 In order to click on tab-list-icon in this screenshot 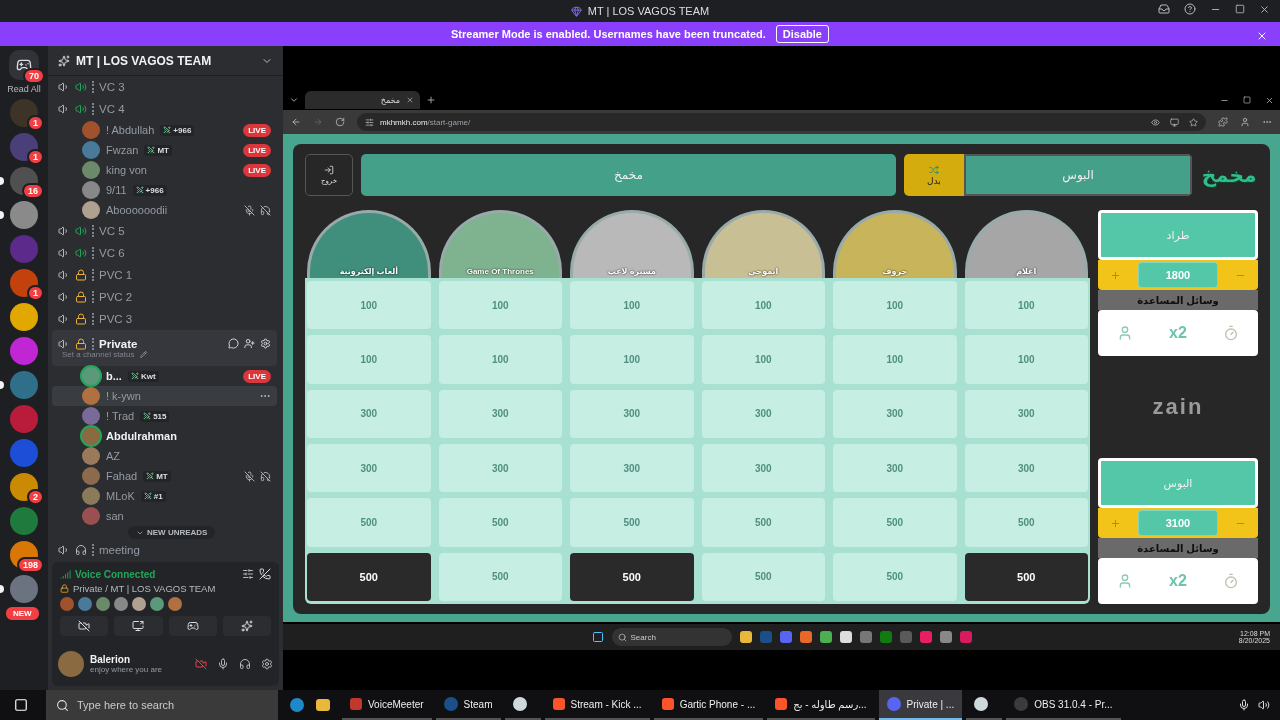, I will do `click(294, 100)`.